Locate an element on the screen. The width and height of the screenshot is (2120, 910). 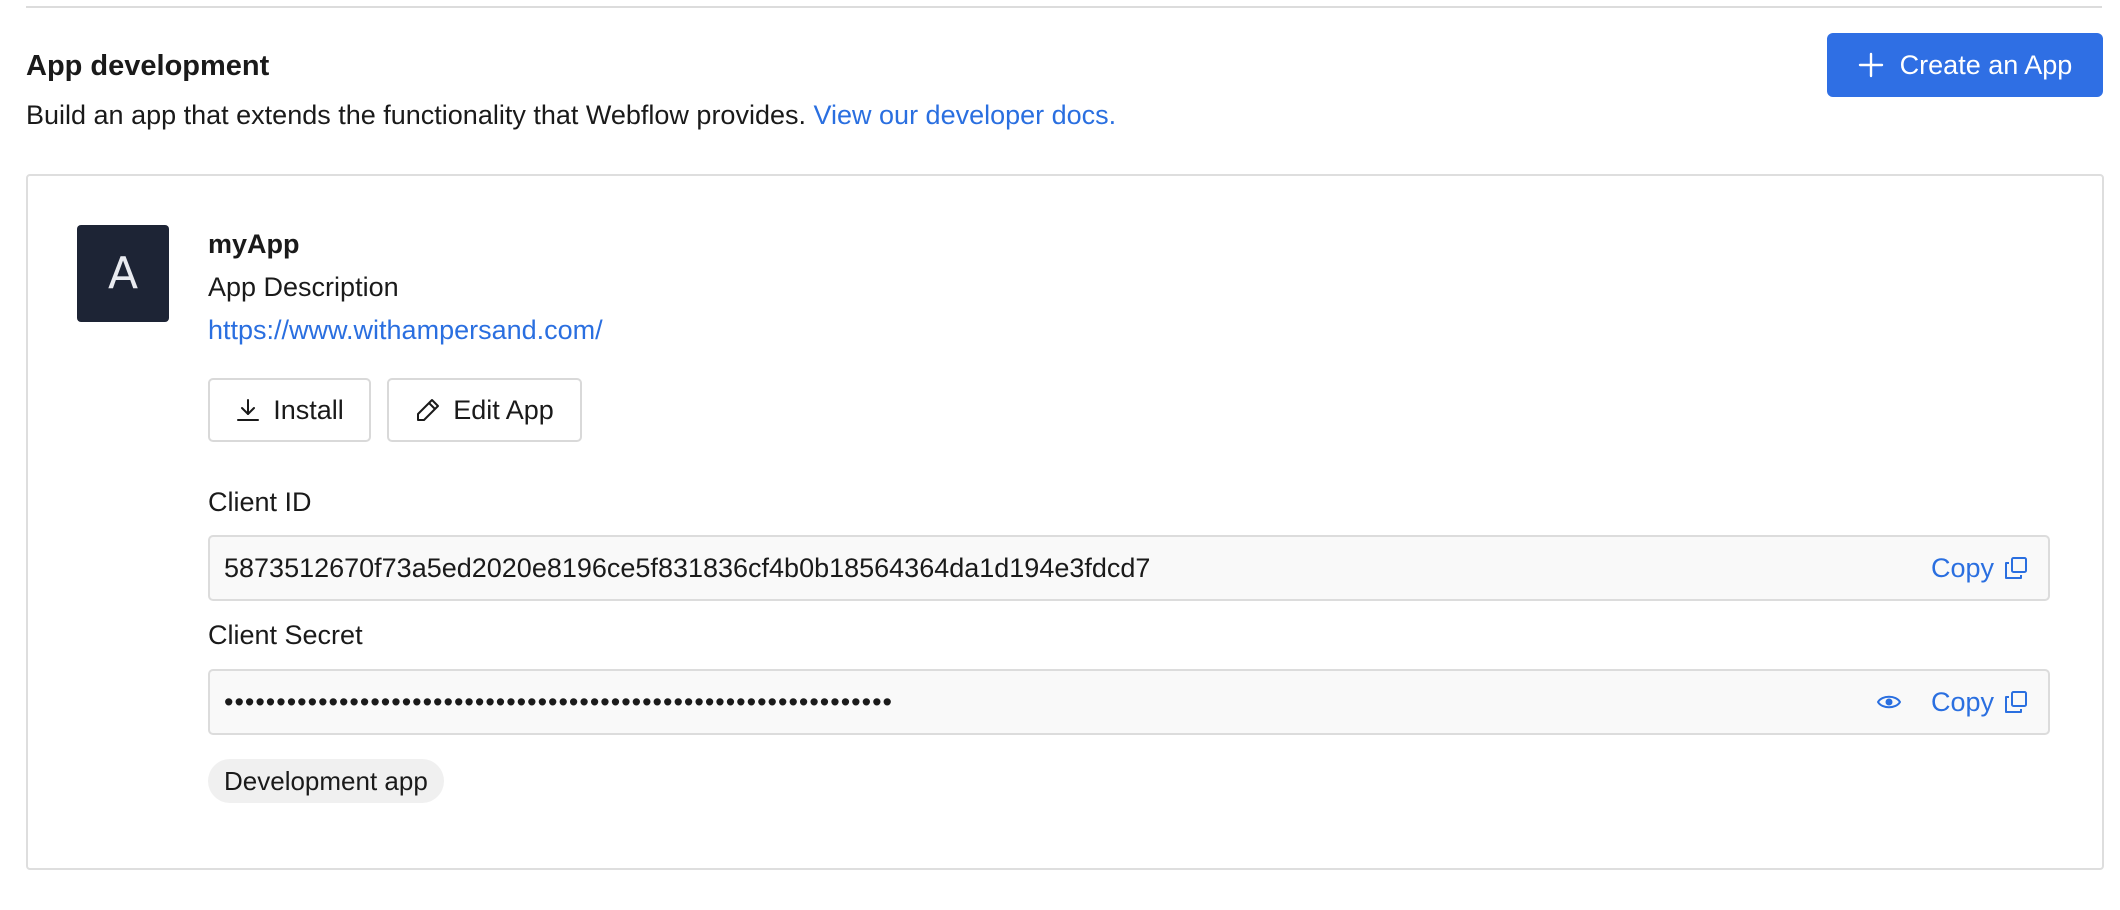
app-url-link: https://www.withampersand.com/ is located at coordinates (405, 330).